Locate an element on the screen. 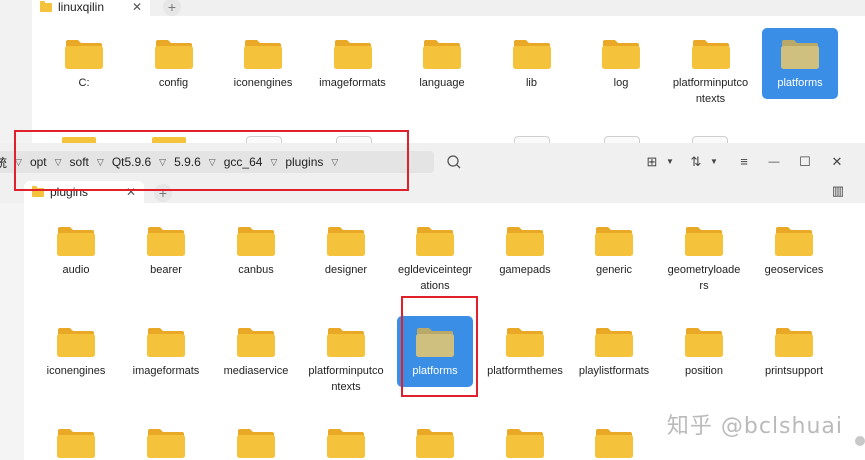 This screenshot has height=460, width=865. sort-icon: ⇅ is located at coordinates (696, 162).